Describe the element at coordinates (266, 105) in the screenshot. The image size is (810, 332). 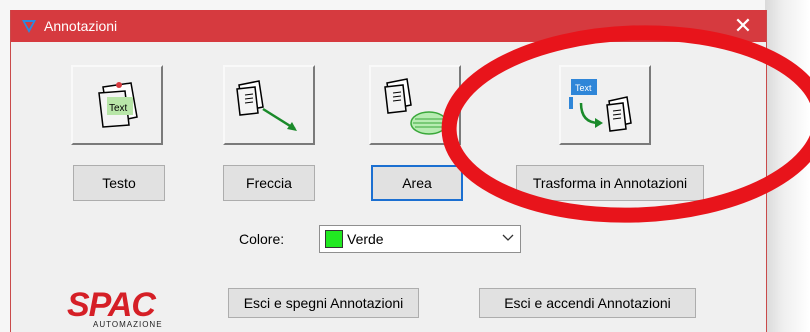
I see `arrow-note-icon` at that location.